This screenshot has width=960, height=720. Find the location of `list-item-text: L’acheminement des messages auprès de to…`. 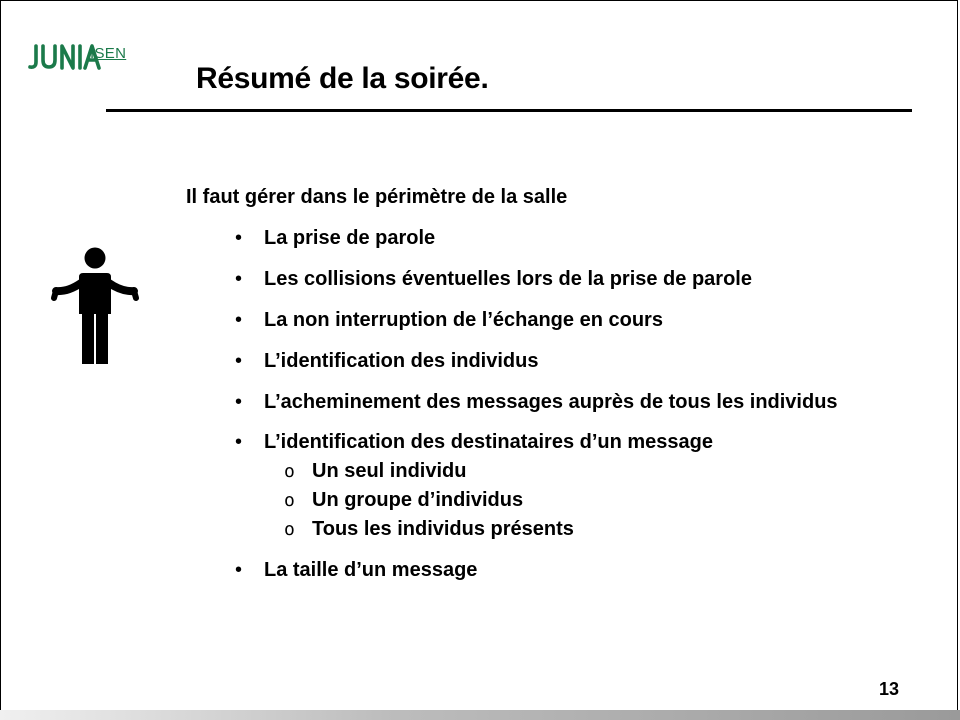

list-item-text: L’acheminement des messages auprès de to… is located at coordinates (551, 402).